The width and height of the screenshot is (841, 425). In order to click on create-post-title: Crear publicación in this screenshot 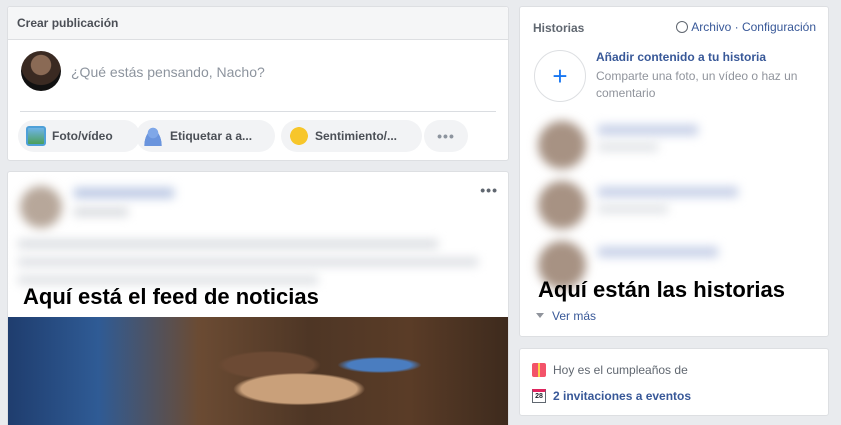, I will do `click(258, 23)`.